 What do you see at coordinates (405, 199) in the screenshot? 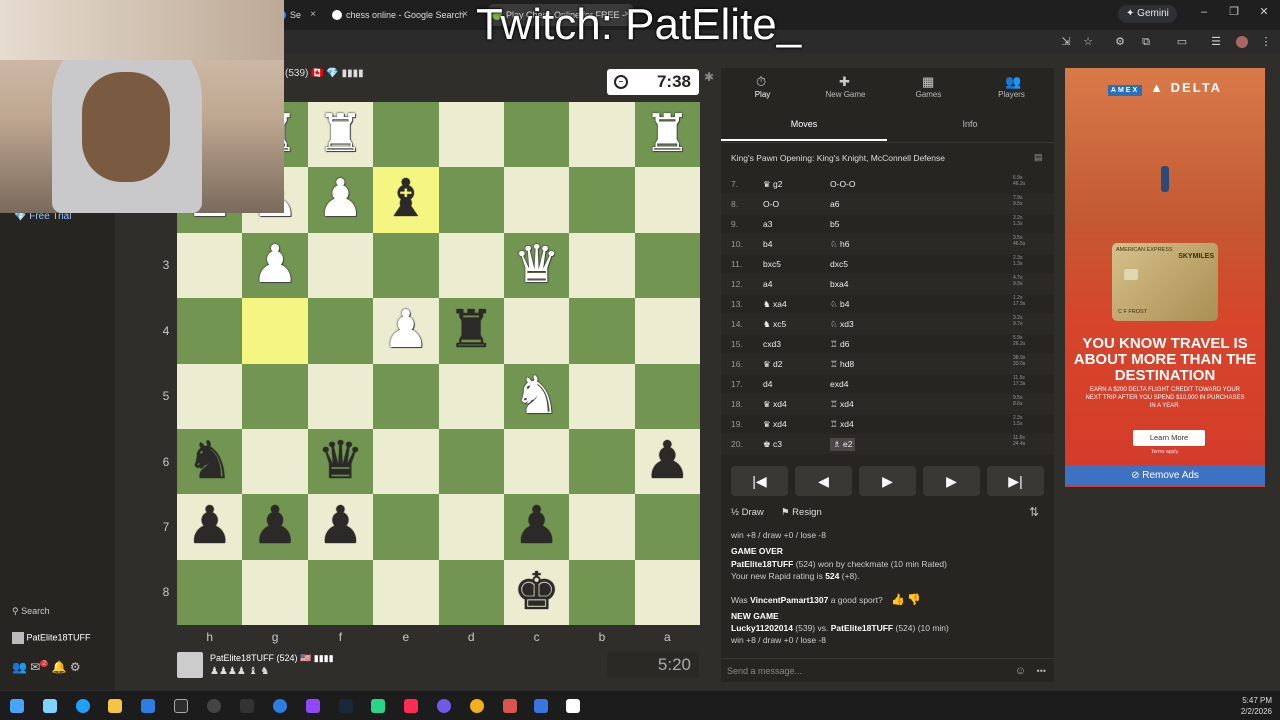
I see `black-bishop: ♝` at bounding box center [405, 199].